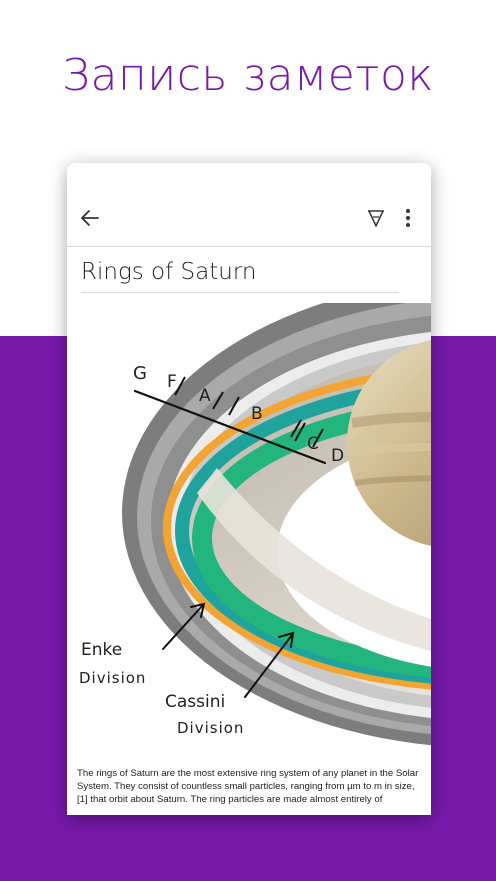  I want to click on ring-label-d: D, so click(337, 456).